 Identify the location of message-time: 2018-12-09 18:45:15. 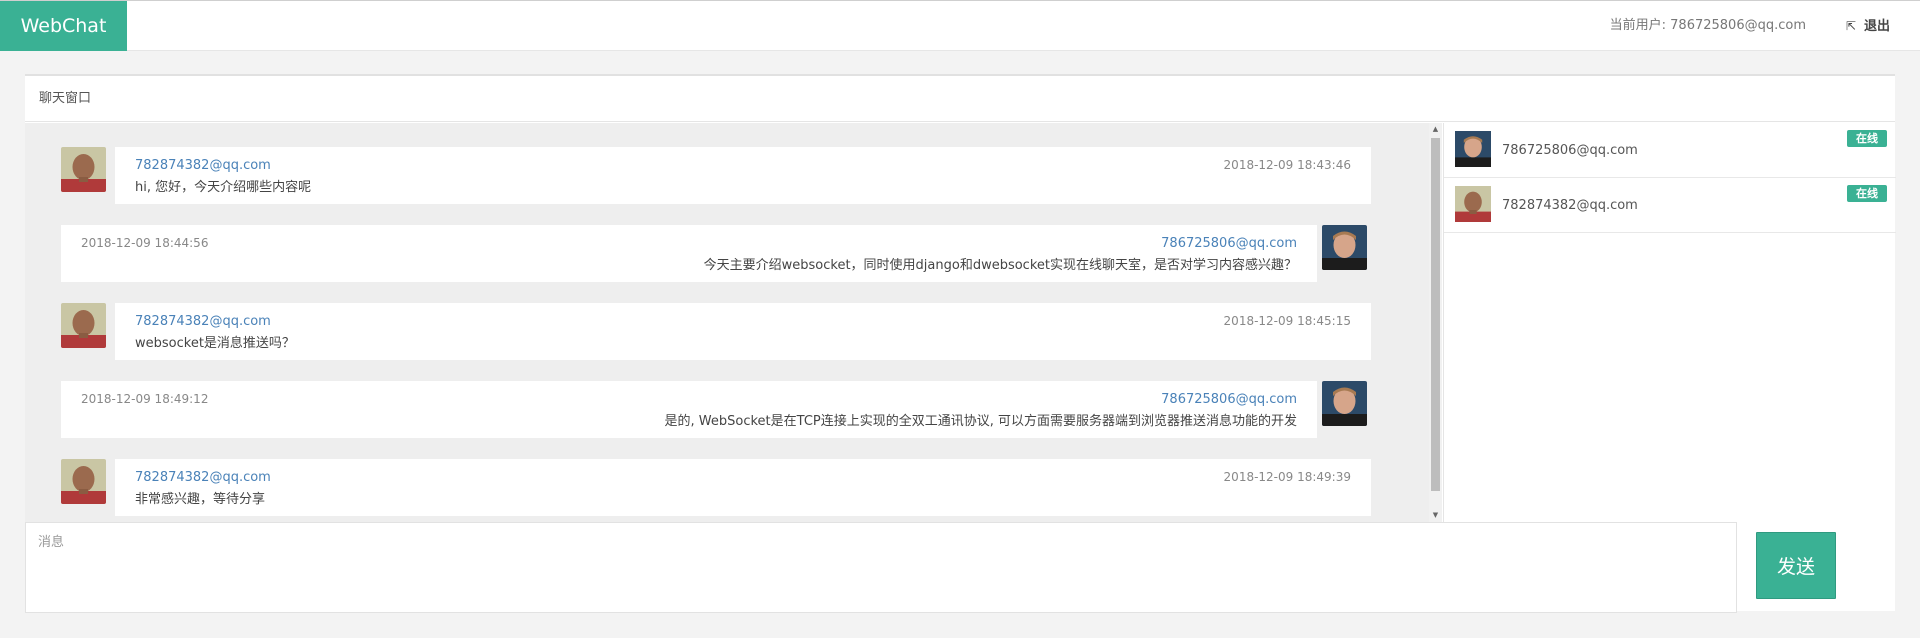
(1287, 321).